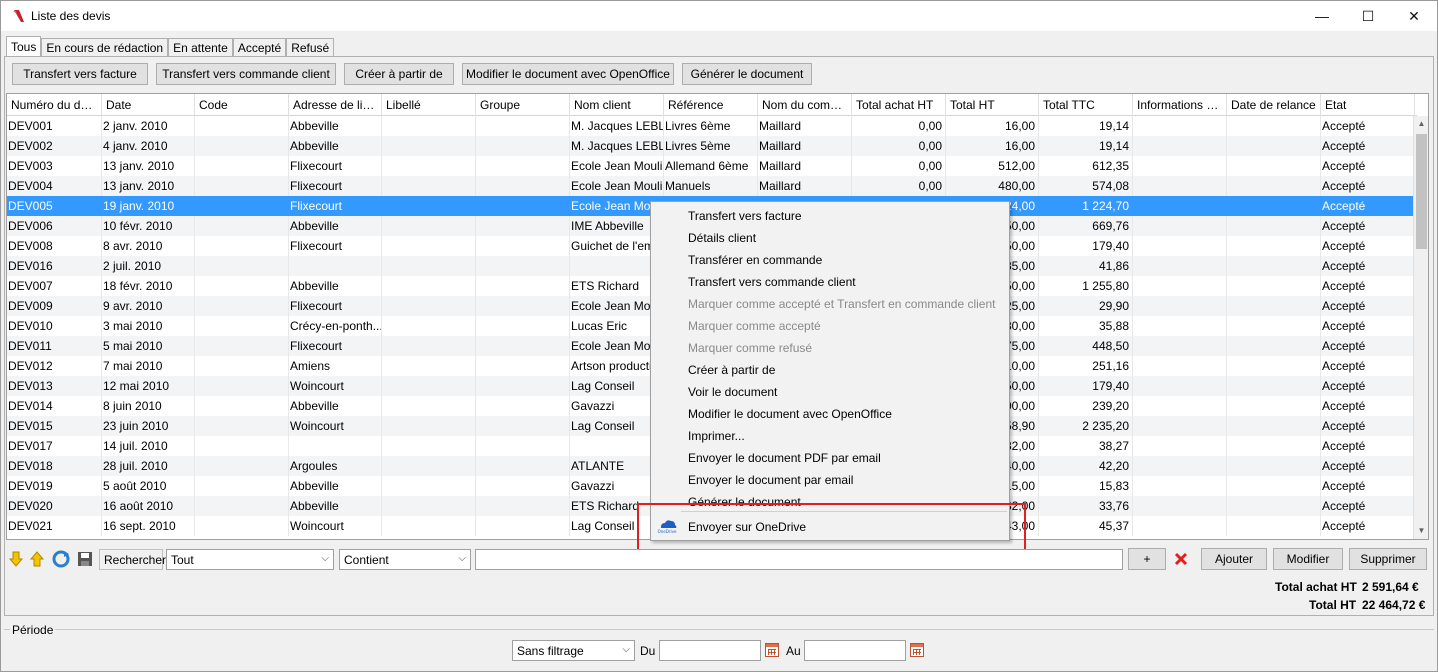  I want to click on context-menu-item: Transférer en commande, so click(755, 264).